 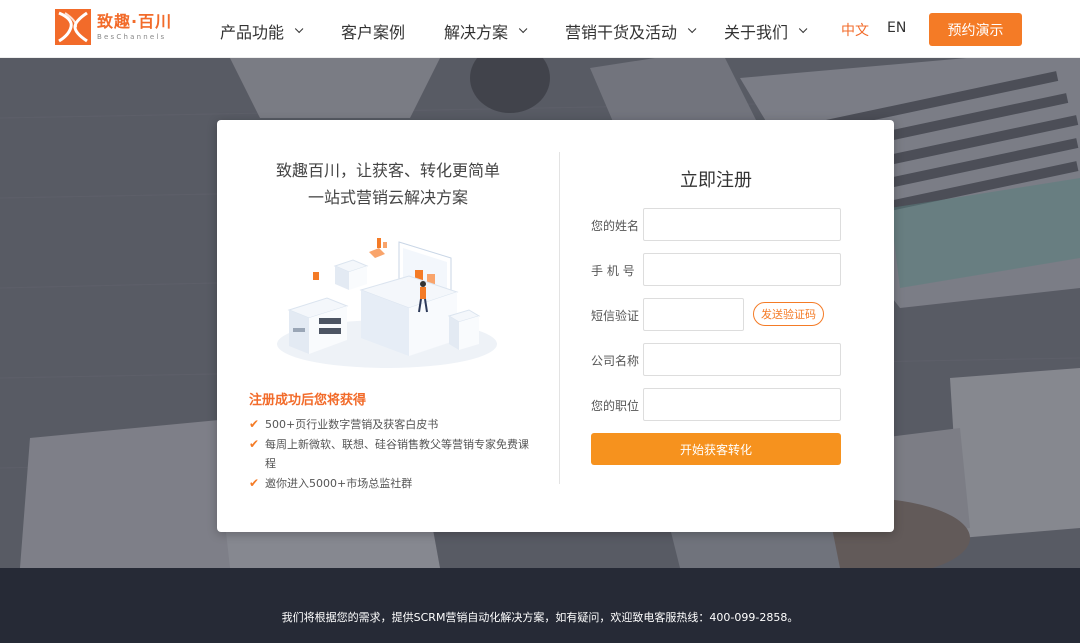 What do you see at coordinates (308, 400) in the screenshot?
I see `benefits-title: 注册成功后您将获得` at bounding box center [308, 400].